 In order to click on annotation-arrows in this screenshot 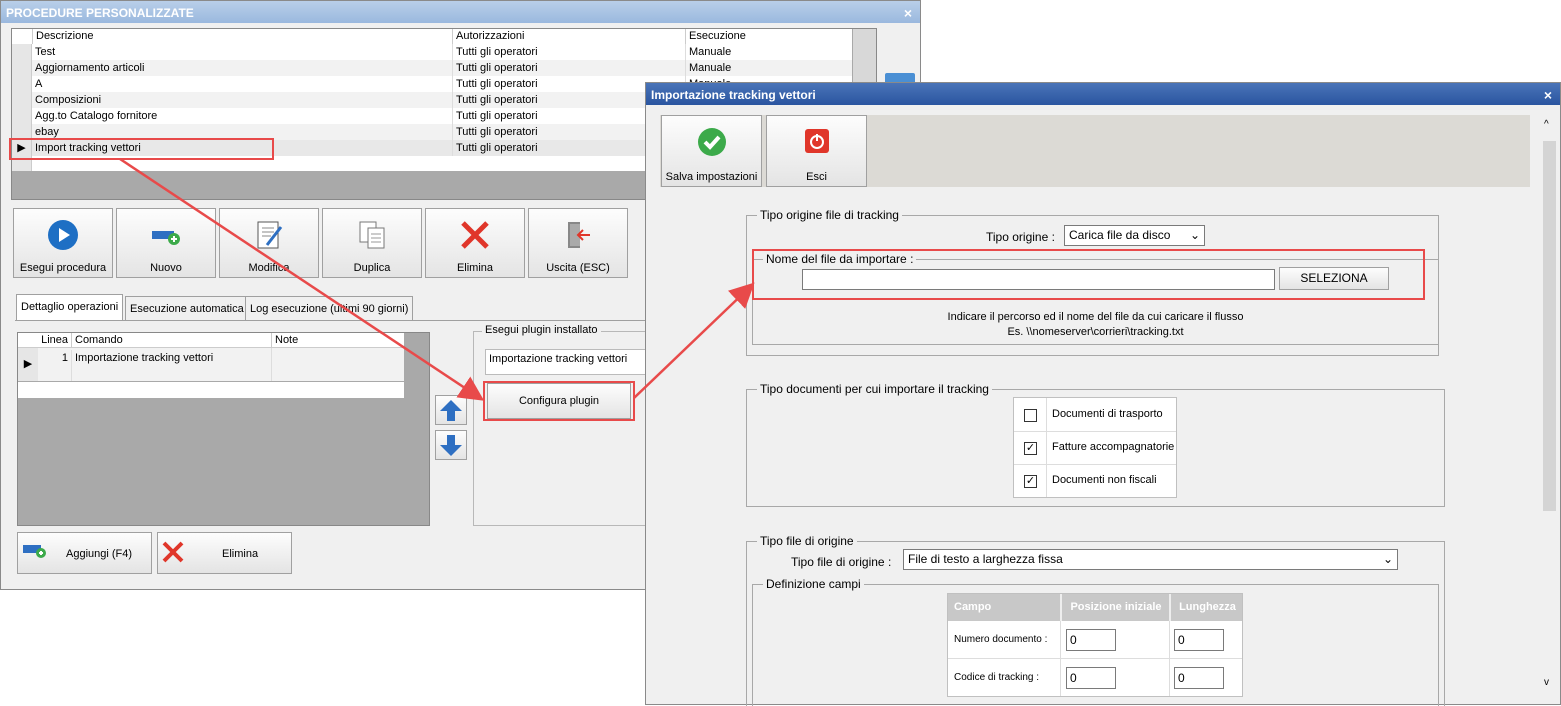, I will do `click(437, 279)`.